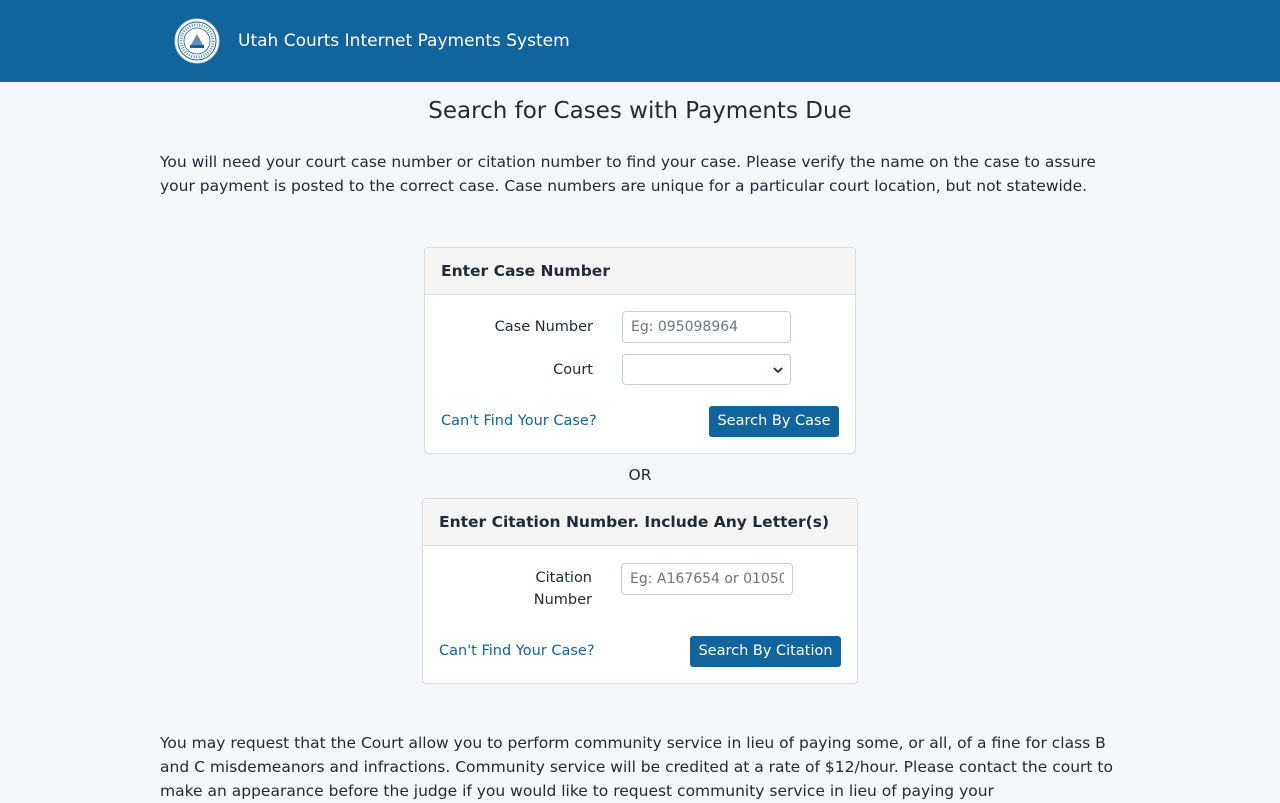  I want to click on chevron-down-icon, so click(778, 370).